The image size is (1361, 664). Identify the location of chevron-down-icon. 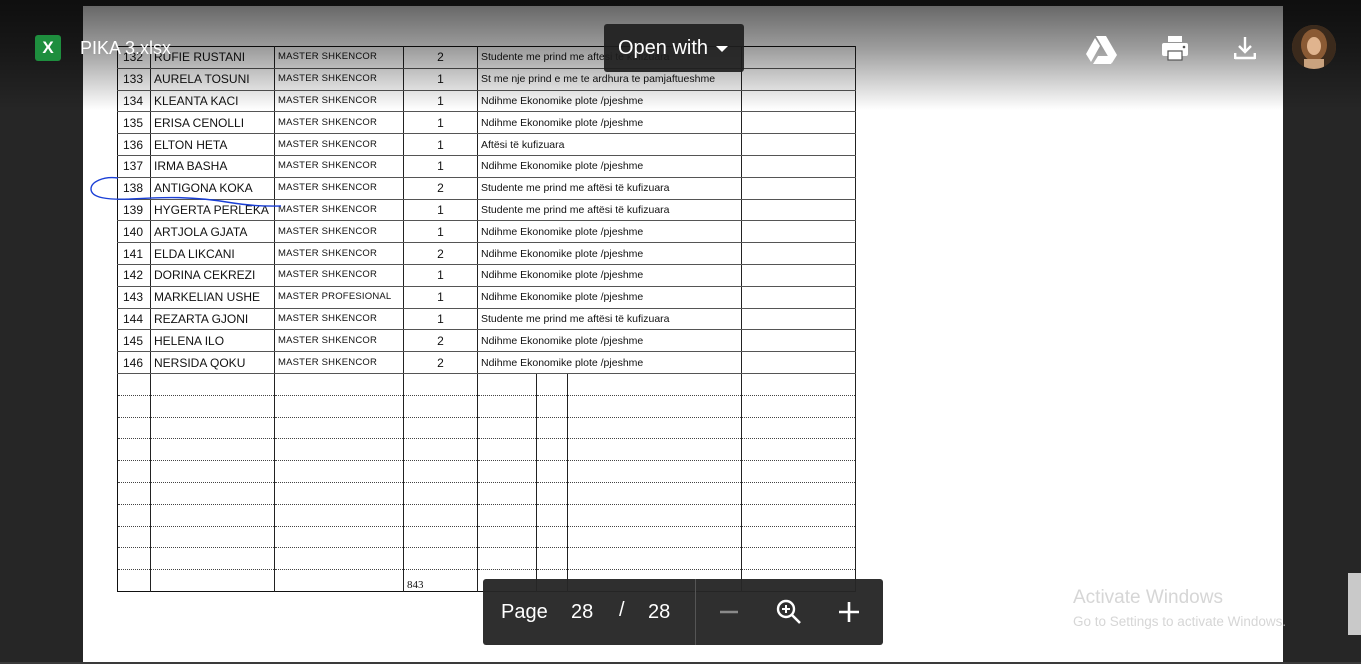
(722, 48).